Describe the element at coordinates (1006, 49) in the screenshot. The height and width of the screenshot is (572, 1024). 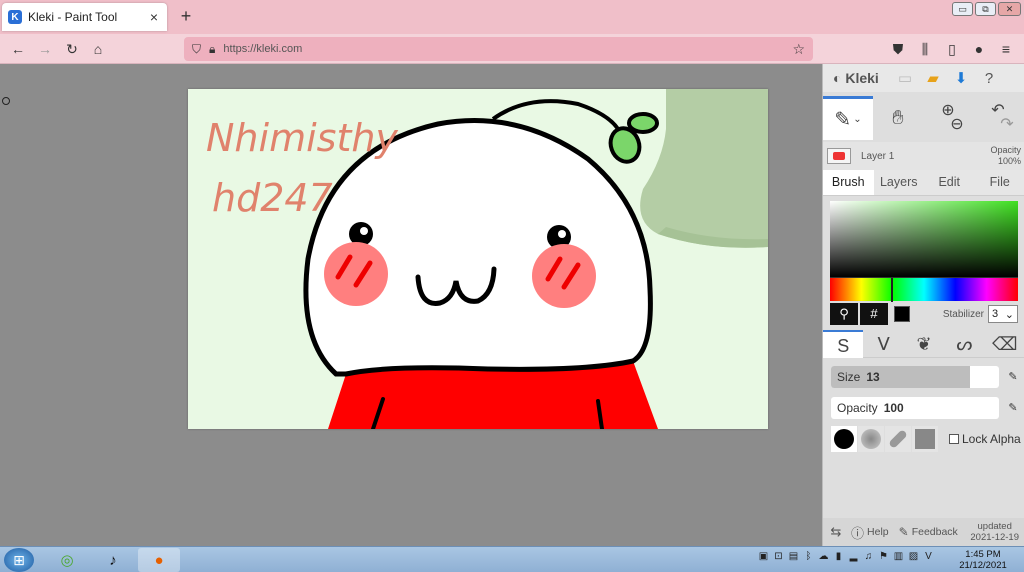
I see `menu-icon: ≡` at that location.